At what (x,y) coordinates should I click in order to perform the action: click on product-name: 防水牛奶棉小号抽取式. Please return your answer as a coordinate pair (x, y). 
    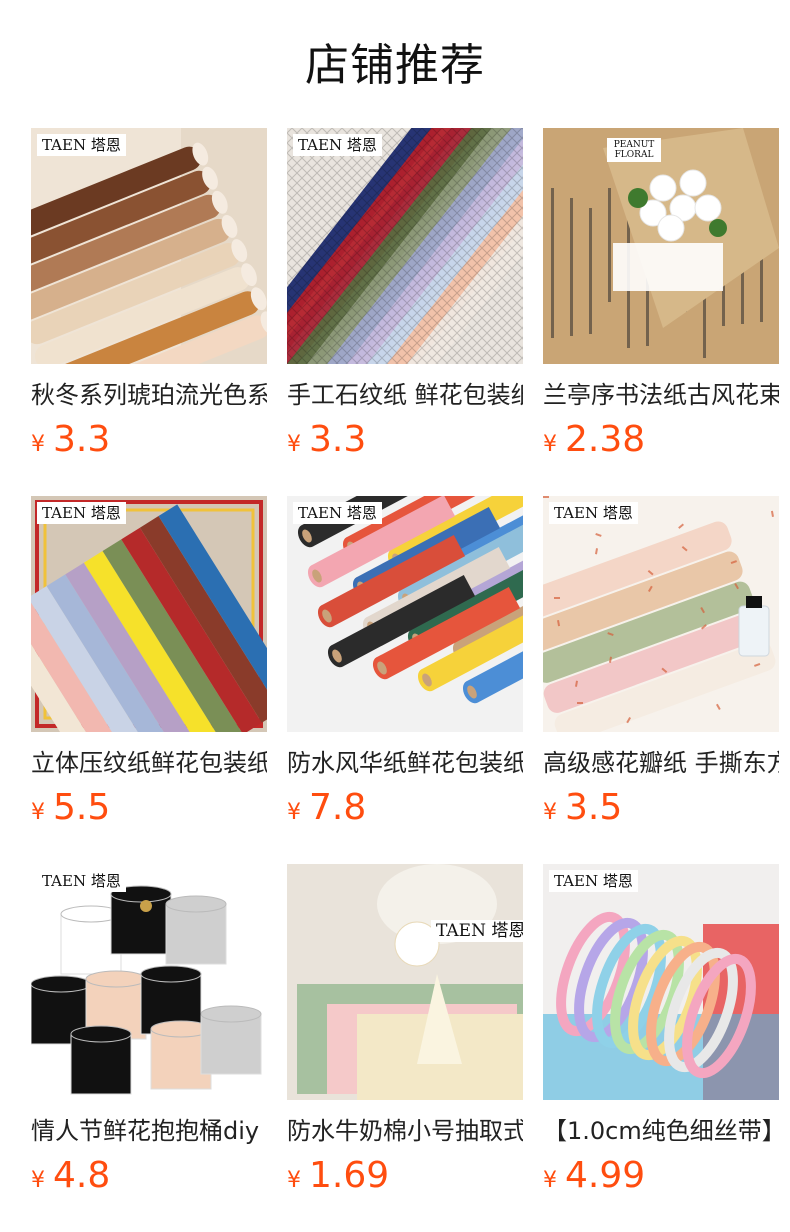
    Looking at the image, I should click on (405, 1131).